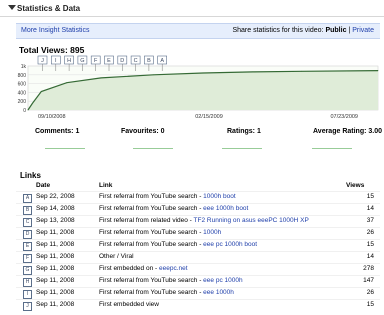  I want to click on y-tick-label: 1k, so click(24, 67).